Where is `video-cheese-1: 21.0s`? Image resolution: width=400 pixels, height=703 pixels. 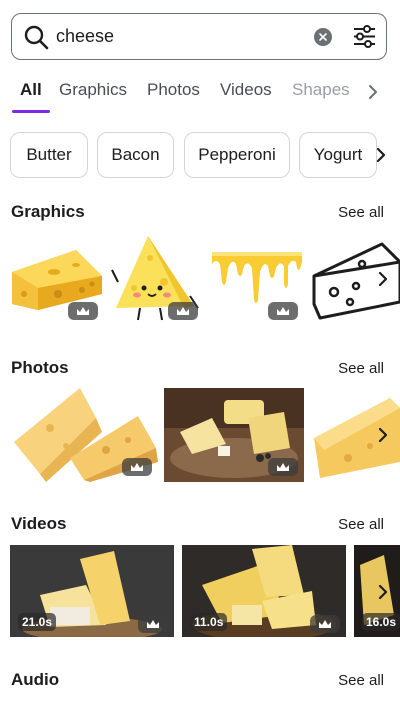 video-cheese-1: 21.0s is located at coordinates (92, 591).